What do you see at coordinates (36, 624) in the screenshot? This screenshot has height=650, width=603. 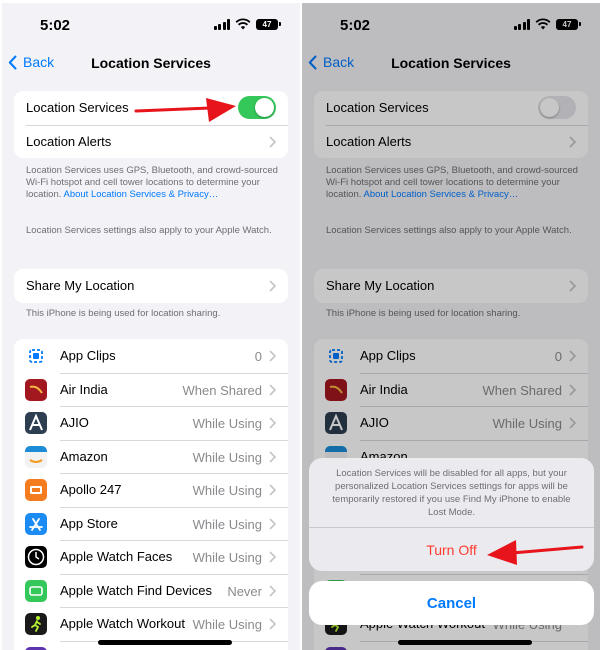 I see `workout-icon` at bounding box center [36, 624].